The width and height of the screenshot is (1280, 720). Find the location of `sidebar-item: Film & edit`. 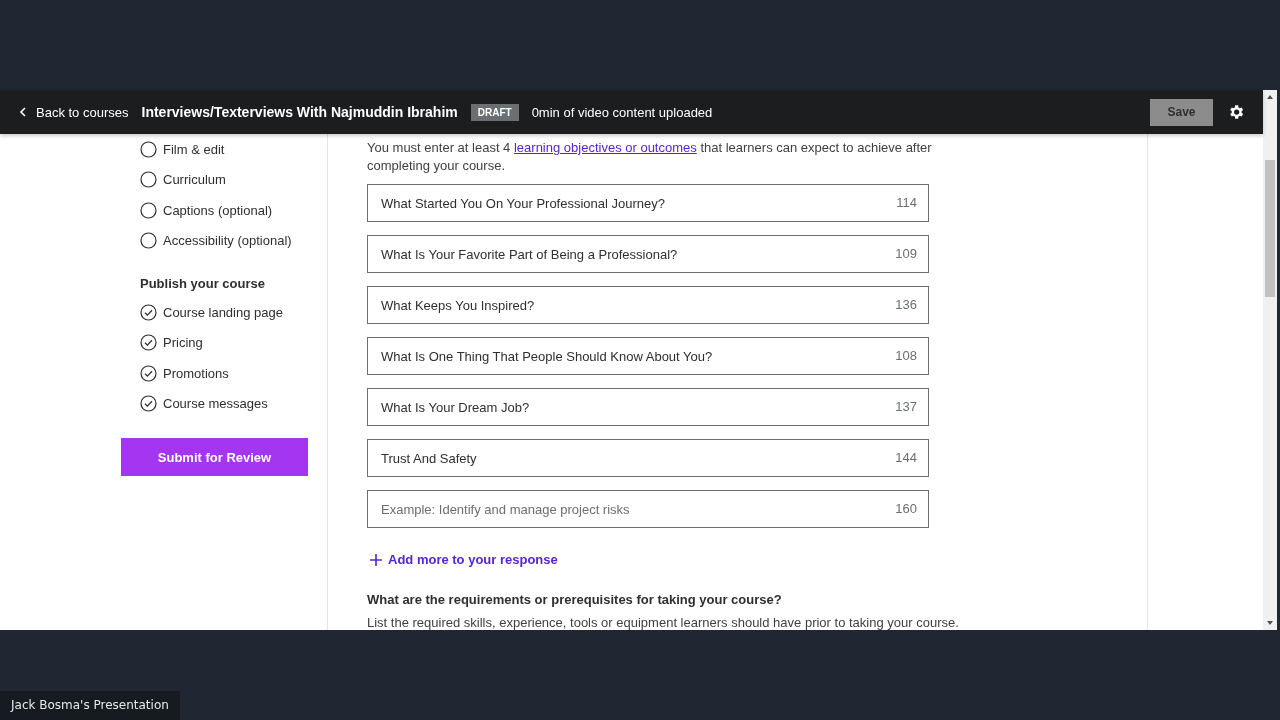

sidebar-item: Film & edit is located at coordinates (194, 149).